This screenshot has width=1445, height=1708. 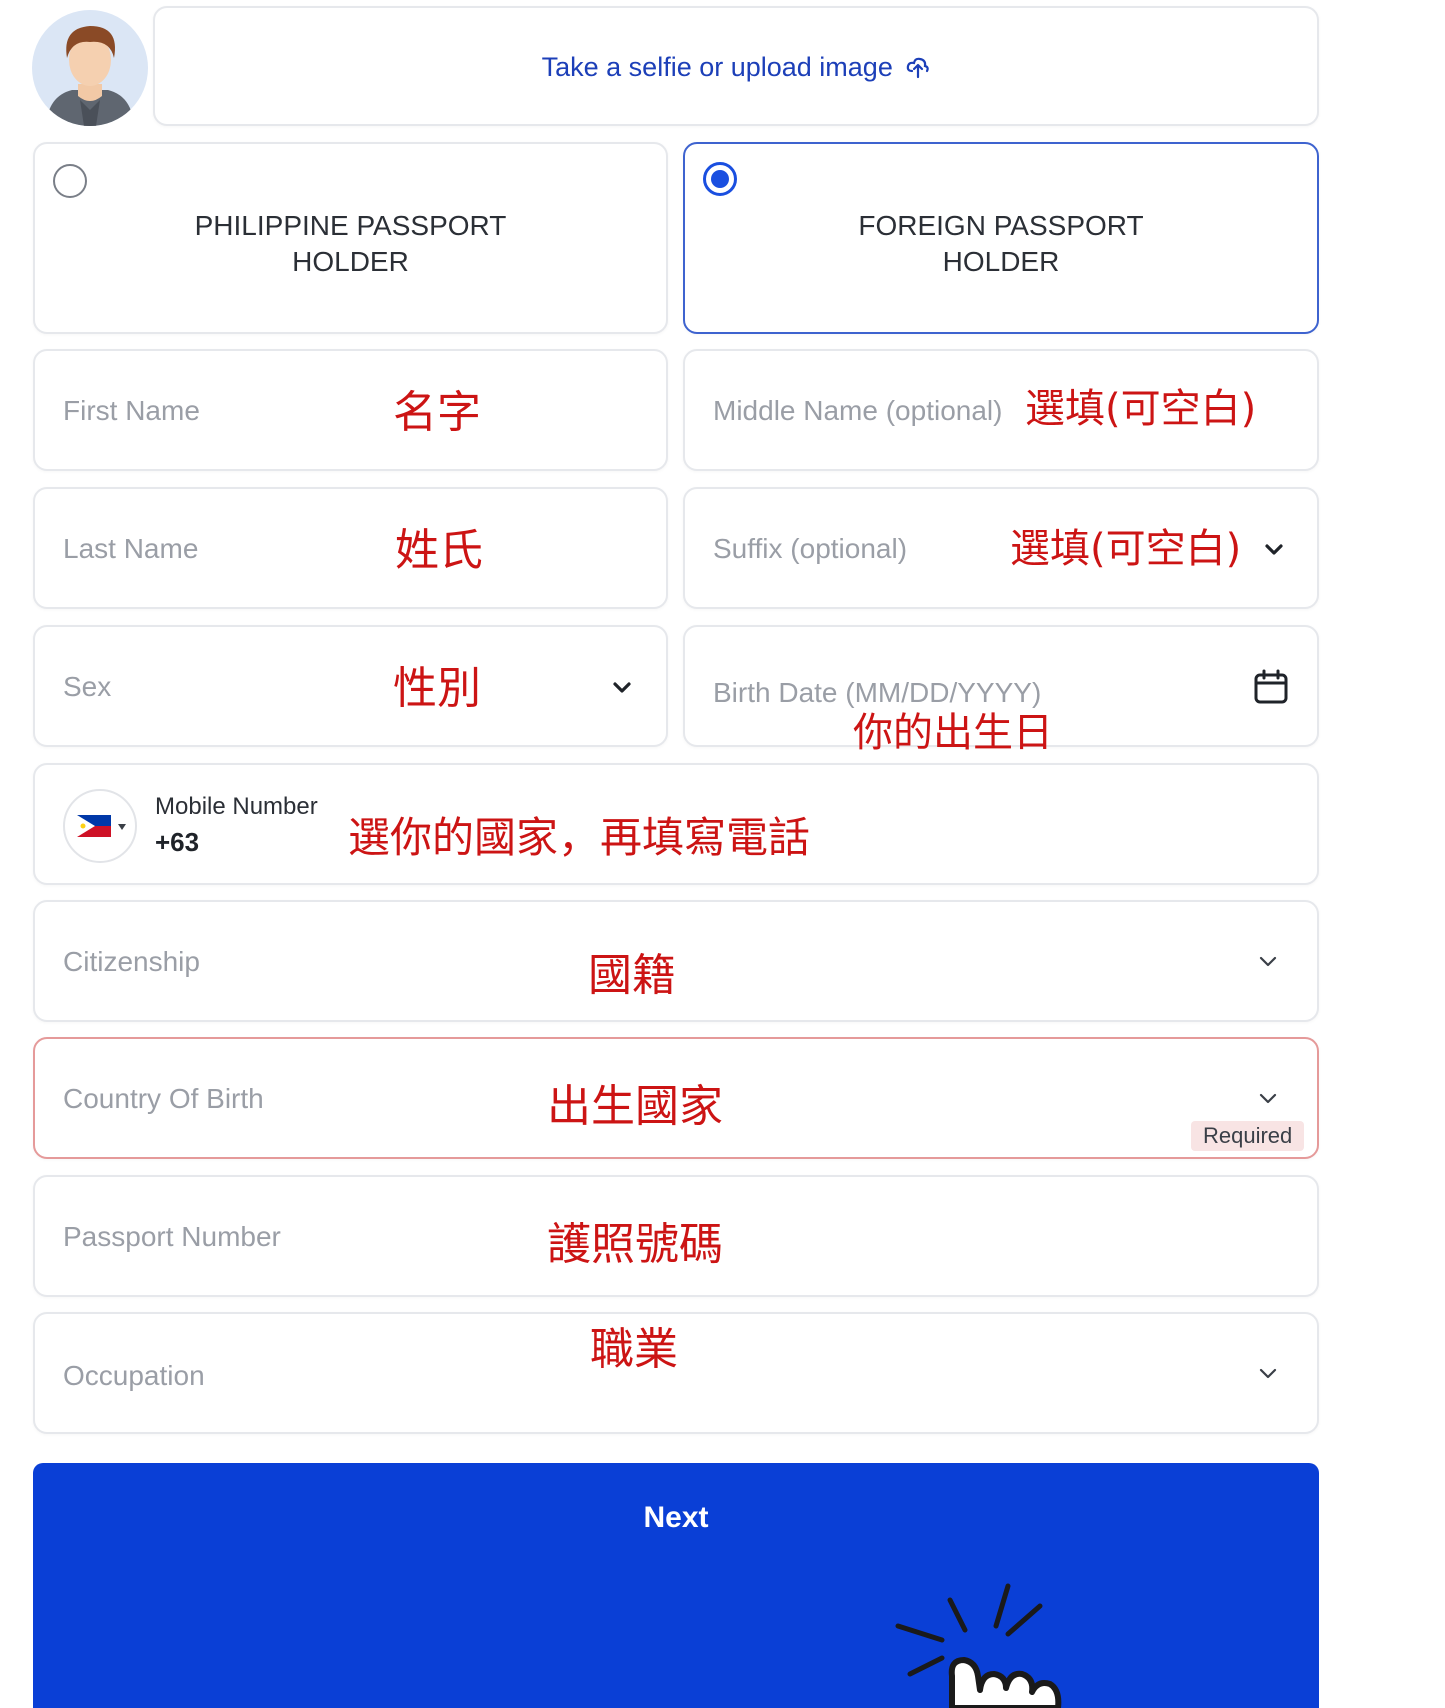 I want to click on sex-select: Sex 性別, so click(x=350, y=686).